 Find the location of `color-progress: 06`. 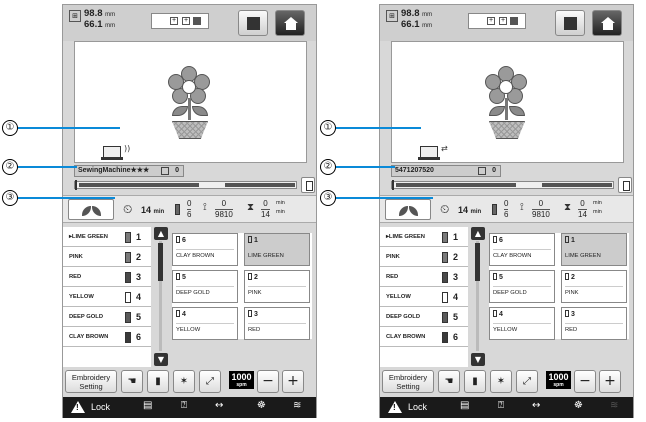

color-progress: 06 is located at coordinates (506, 209).